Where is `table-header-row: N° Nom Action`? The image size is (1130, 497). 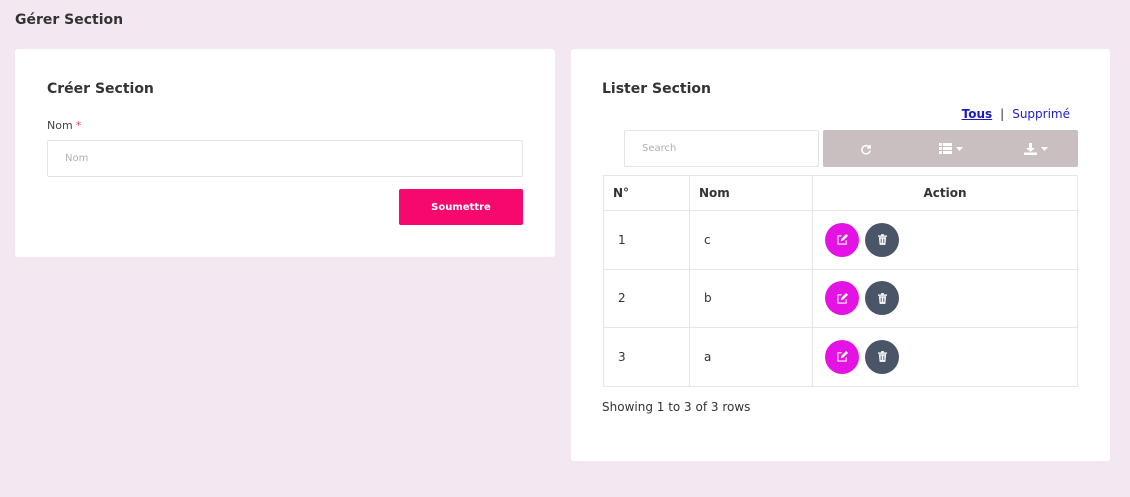
table-header-row: N° Nom Action is located at coordinates (840, 193).